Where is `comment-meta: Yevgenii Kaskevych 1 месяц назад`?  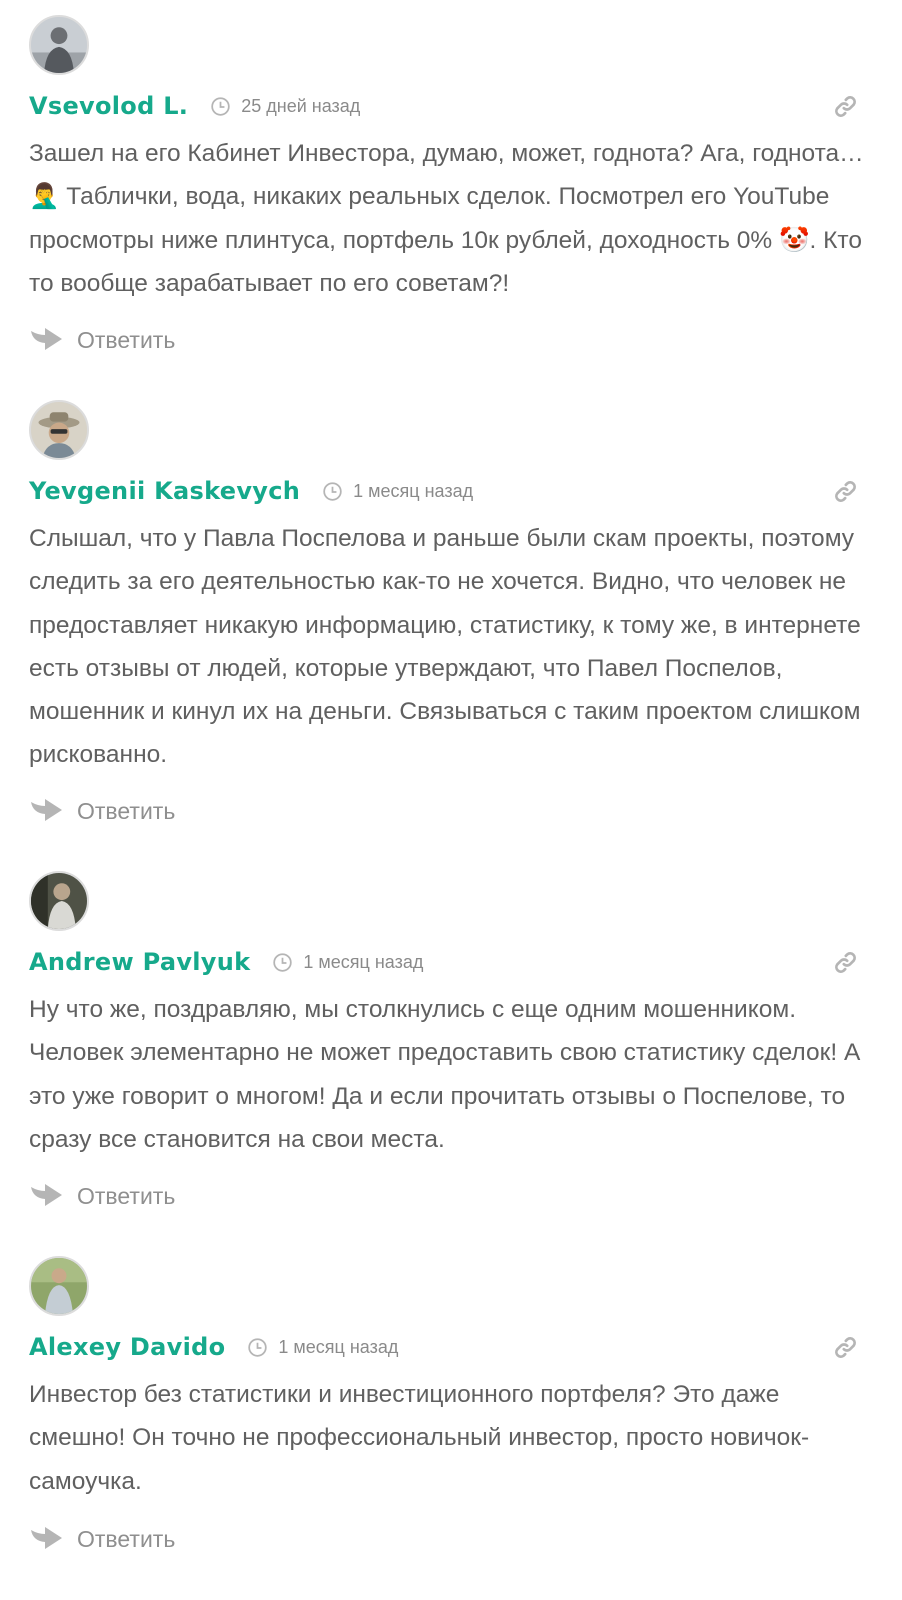
comment-meta: Yevgenii Kaskevych 1 месяц назад is located at coordinates (251, 491).